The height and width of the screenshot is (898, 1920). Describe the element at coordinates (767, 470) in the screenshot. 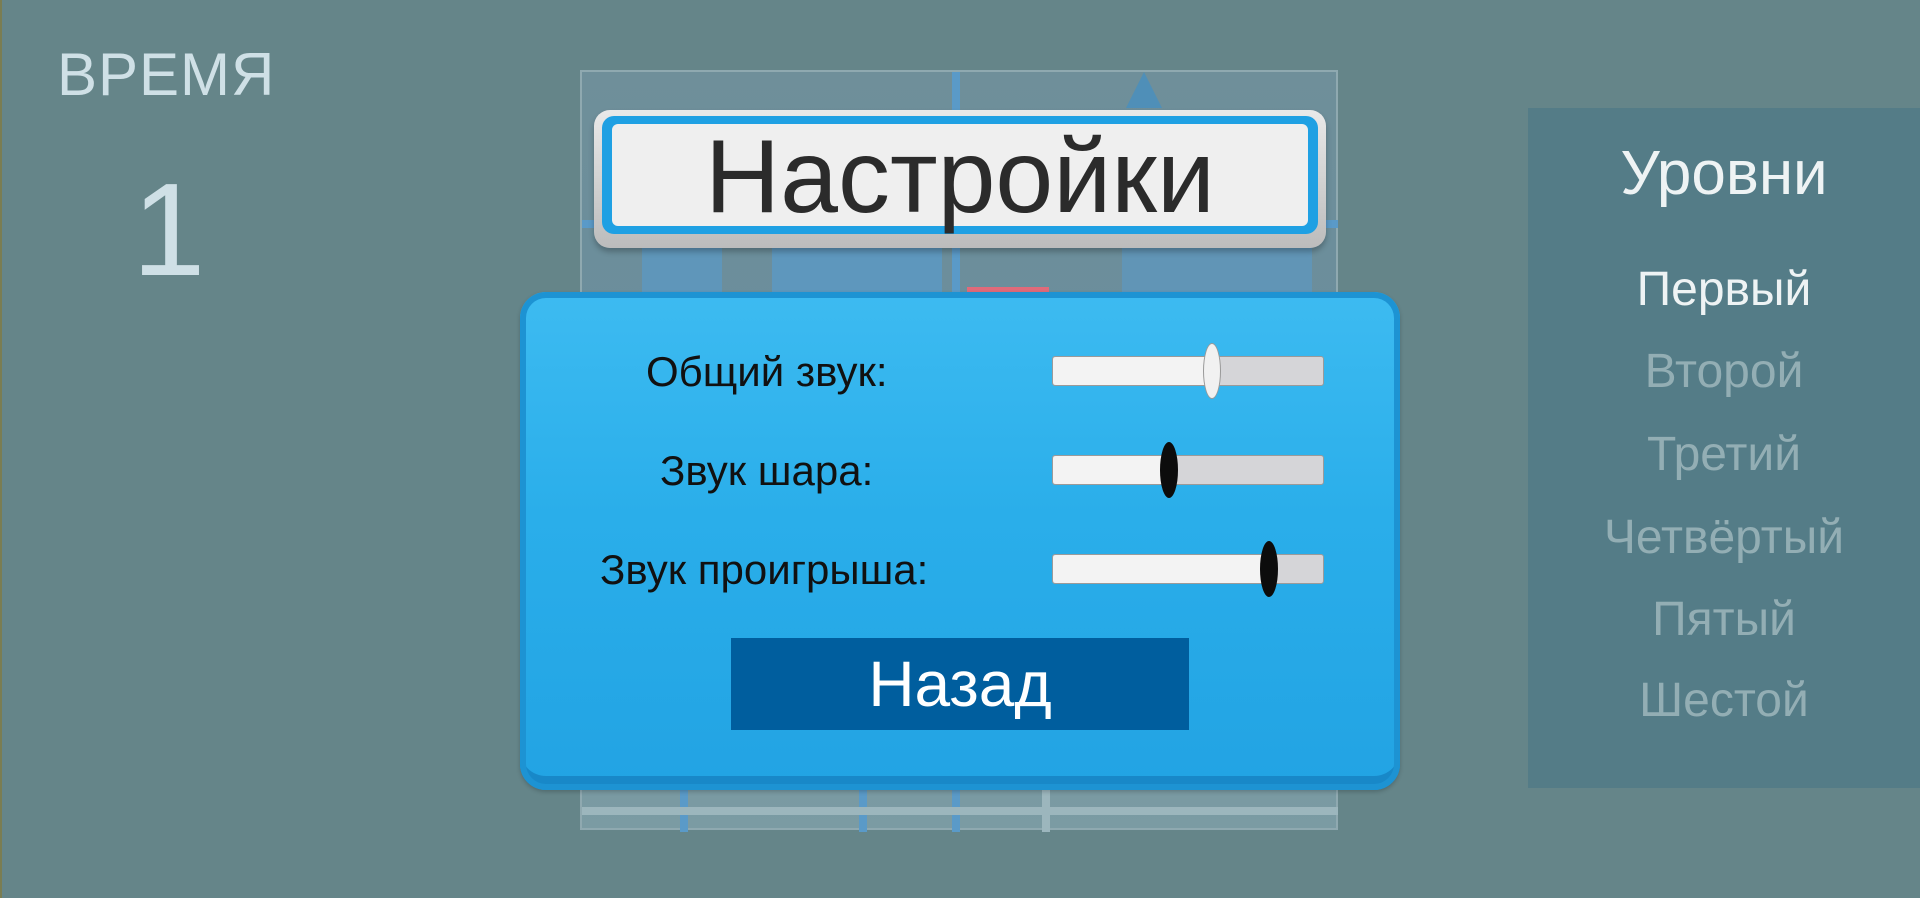

I see `ball-sound-label: Звук шара:` at that location.